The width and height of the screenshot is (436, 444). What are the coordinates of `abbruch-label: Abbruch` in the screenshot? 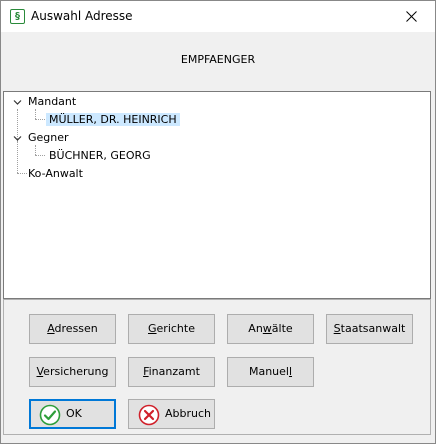 It's located at (188, 413).